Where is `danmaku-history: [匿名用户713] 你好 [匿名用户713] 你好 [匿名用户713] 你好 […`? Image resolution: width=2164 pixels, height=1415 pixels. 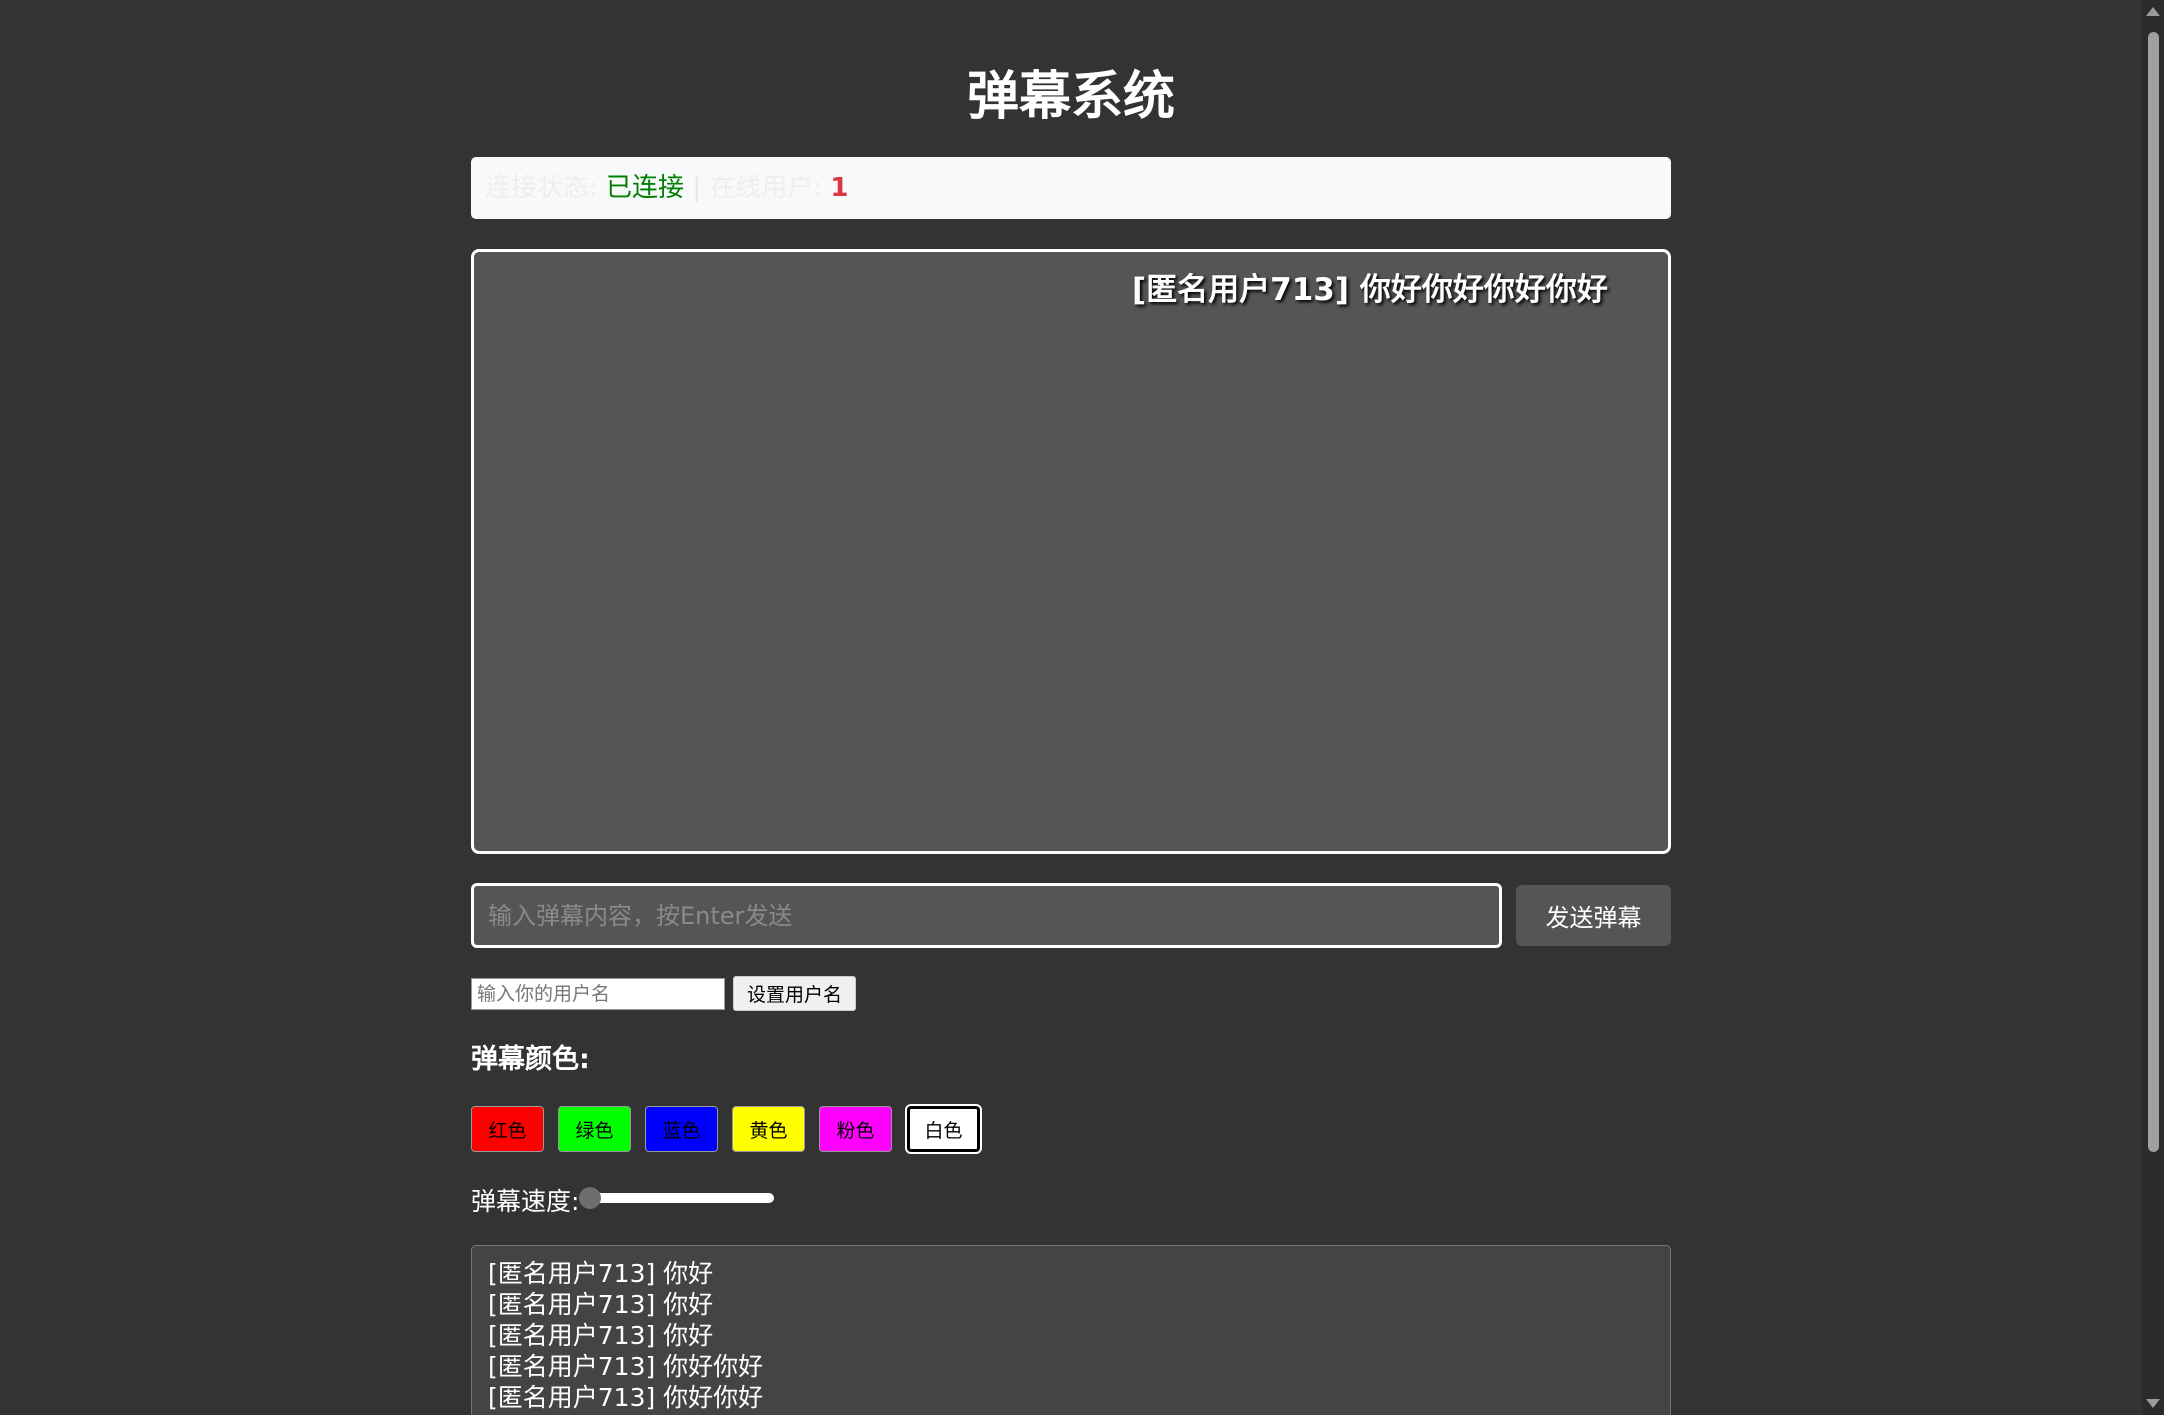
danmaku-history: [匿名用户713] 你好 [匿名用户713] 你好 [匿名用户713] 你好 [… is located at coordinates (1071, 1330).